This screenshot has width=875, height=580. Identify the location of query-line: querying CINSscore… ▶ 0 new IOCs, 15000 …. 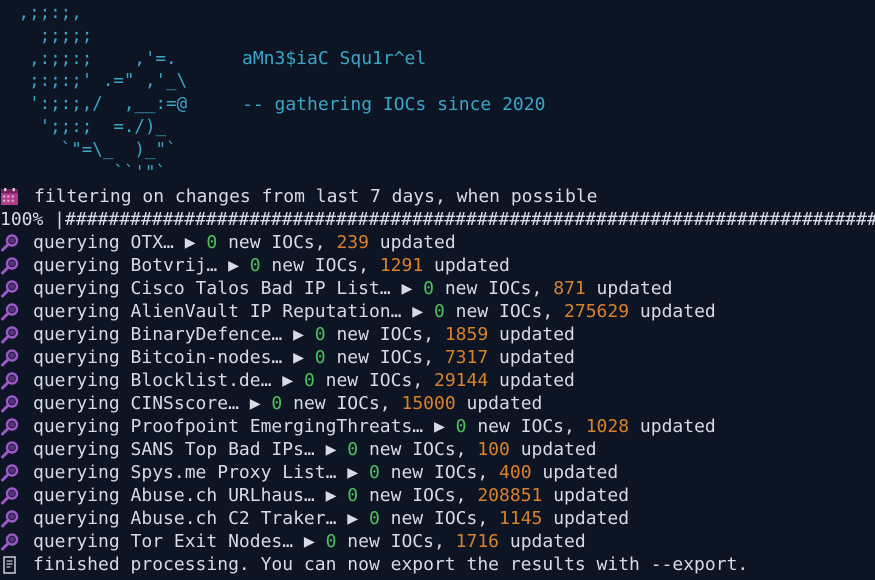
(437, 403).